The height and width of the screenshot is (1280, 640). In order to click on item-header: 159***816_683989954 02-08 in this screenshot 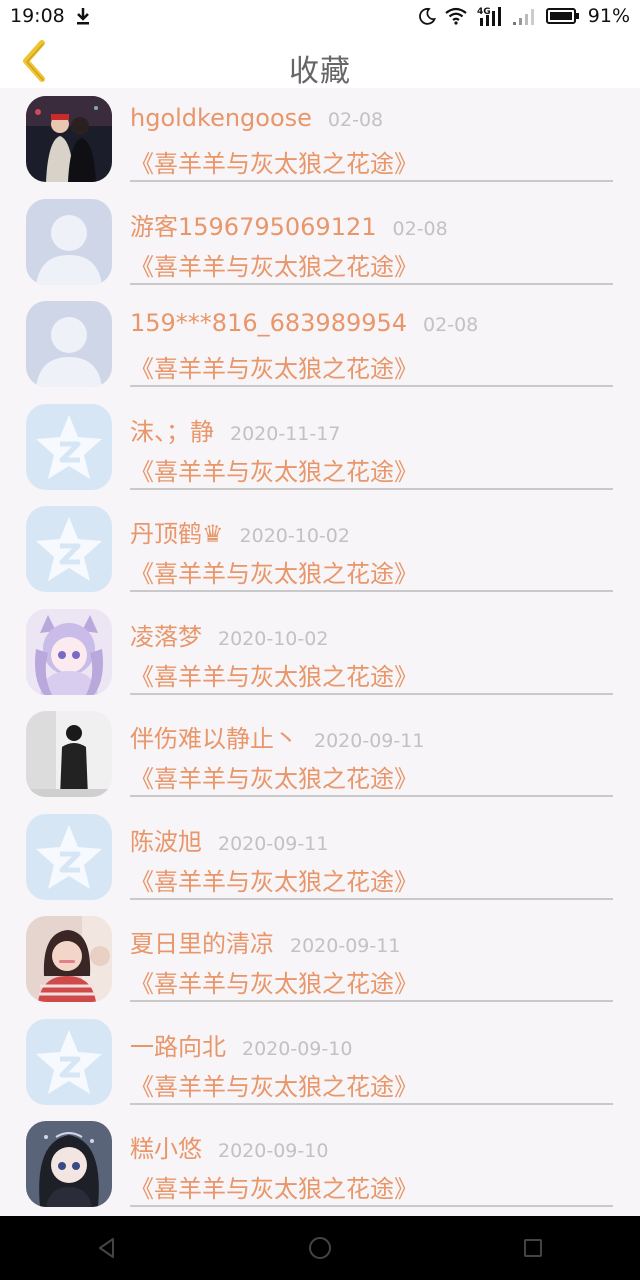, I will do `click(304, 326)`.